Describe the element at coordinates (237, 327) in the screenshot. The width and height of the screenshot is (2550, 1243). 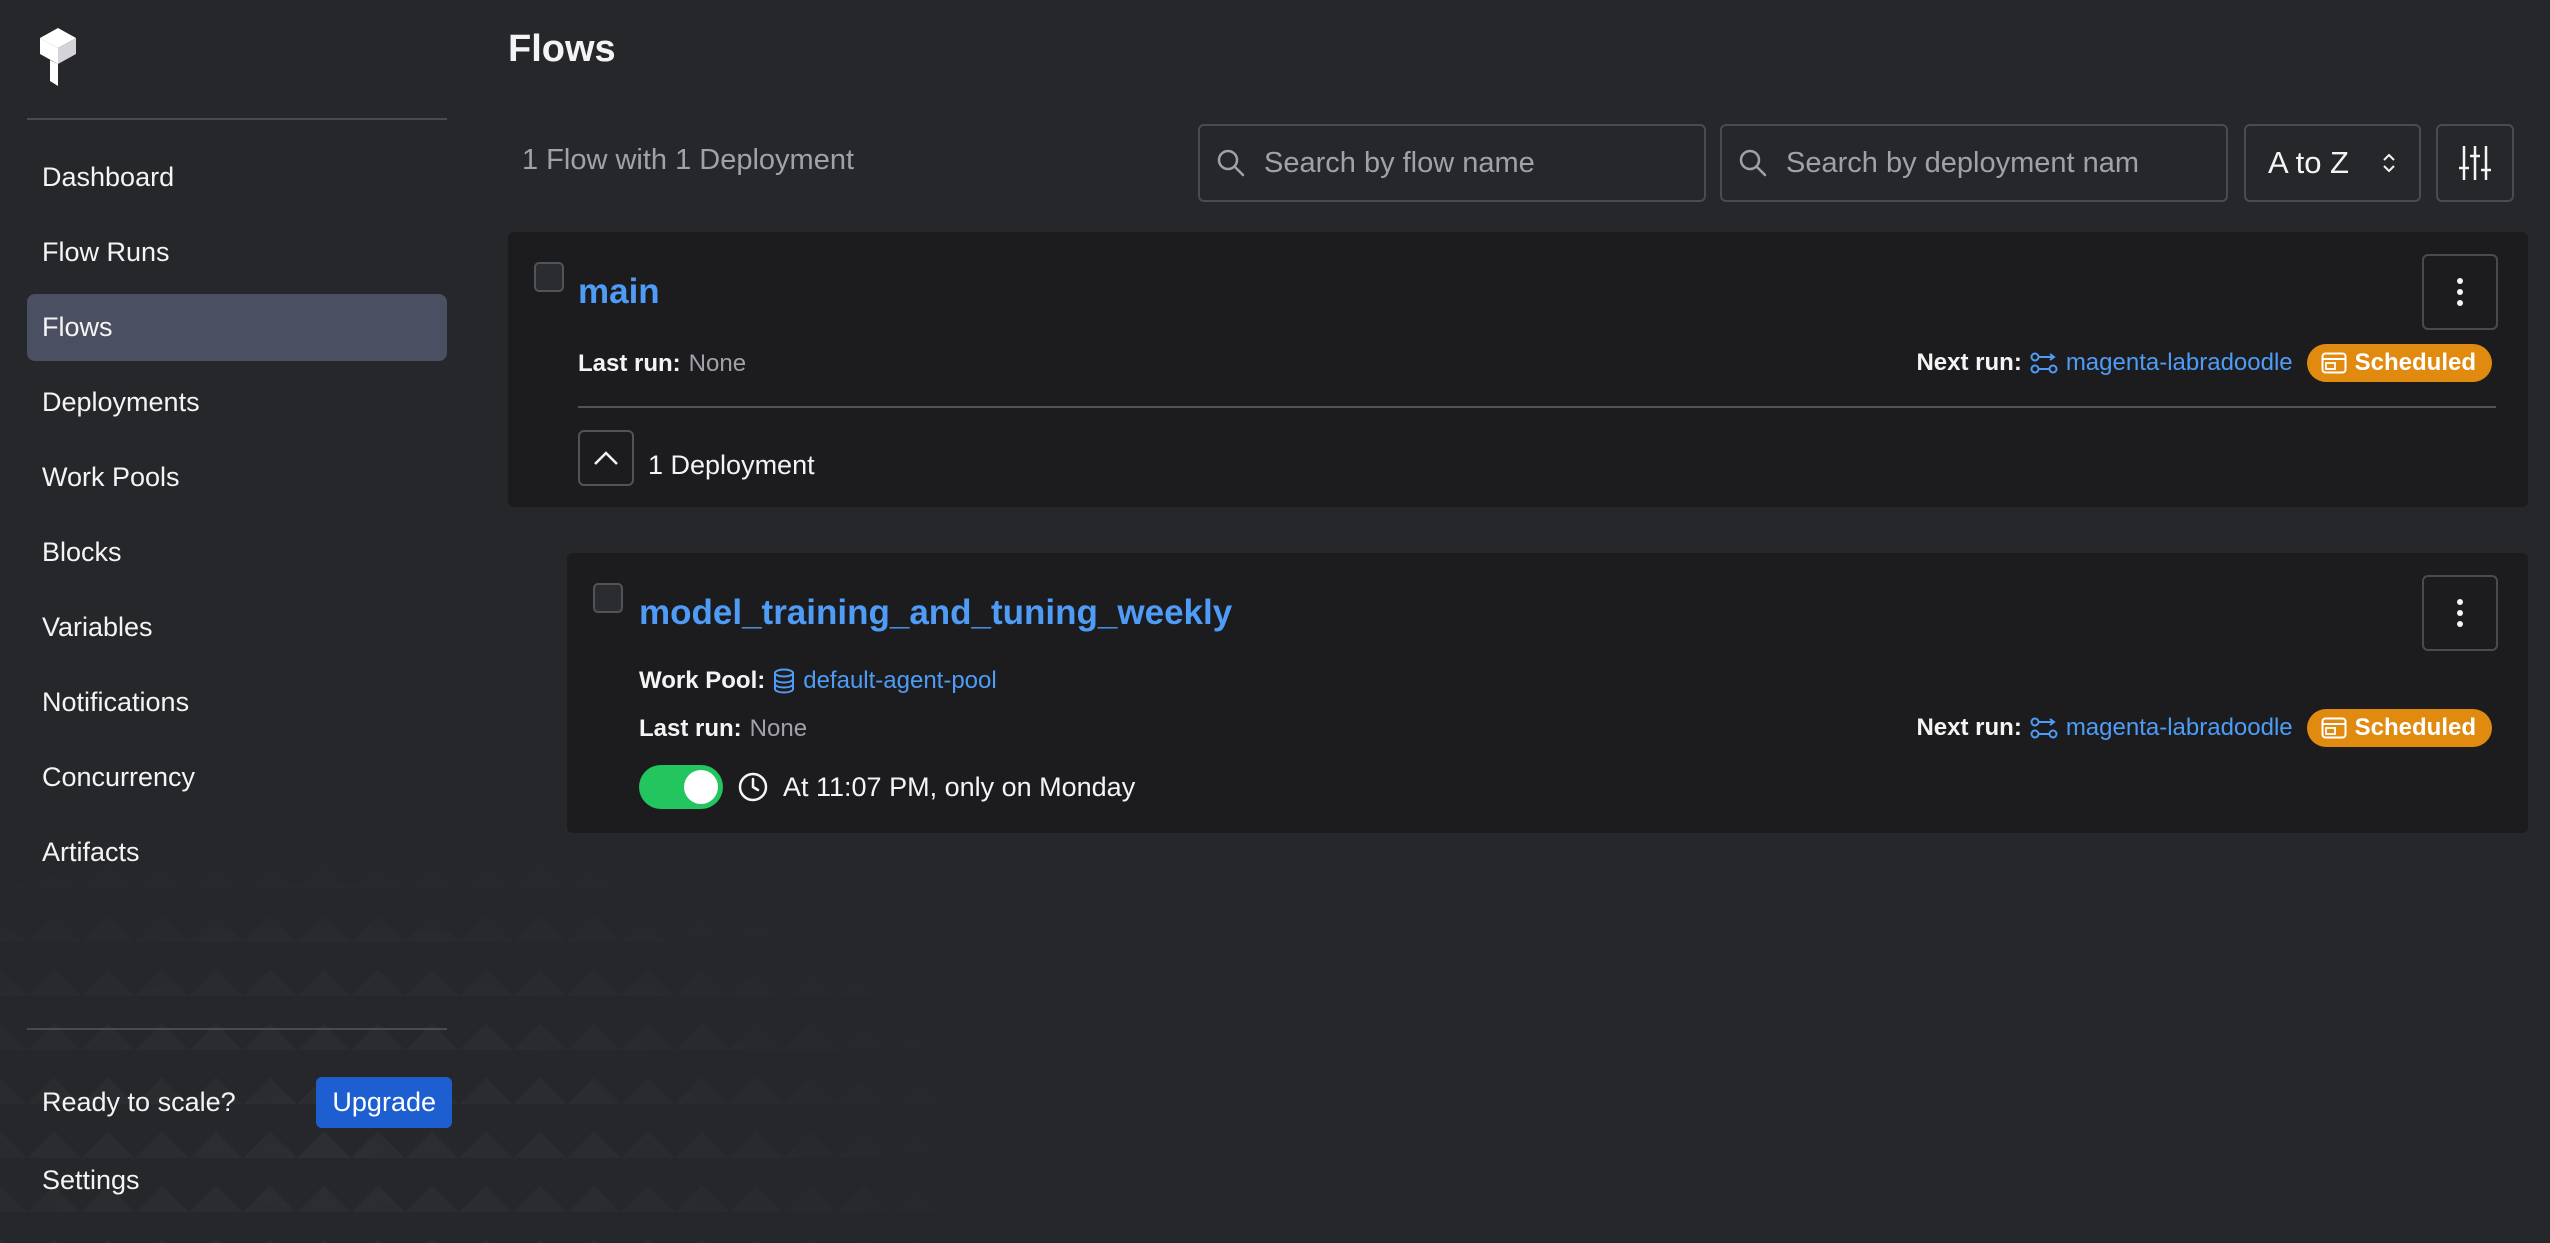
I see `sidebar-item-flows: Flows` at that location.